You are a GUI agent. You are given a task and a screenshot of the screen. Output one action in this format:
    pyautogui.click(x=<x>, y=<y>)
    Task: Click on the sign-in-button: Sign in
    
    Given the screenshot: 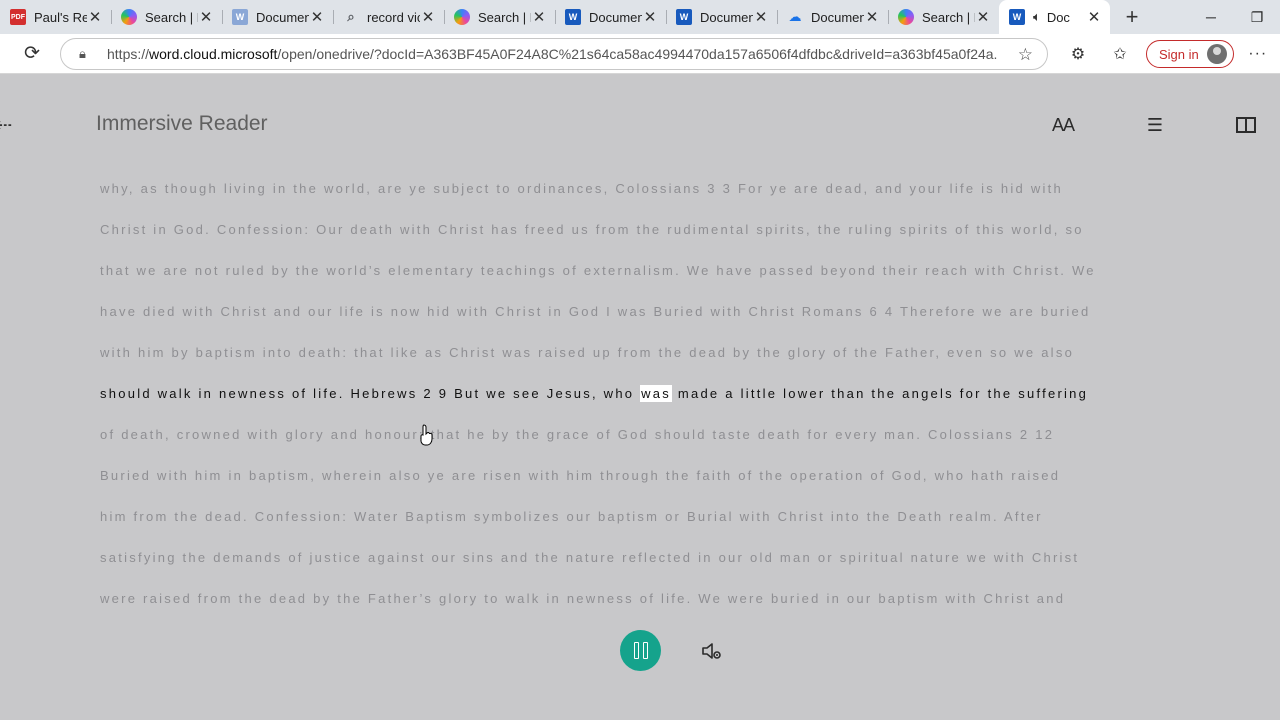 What is the action you would take?
    pyautogui.click(x=1190, y=54)
    